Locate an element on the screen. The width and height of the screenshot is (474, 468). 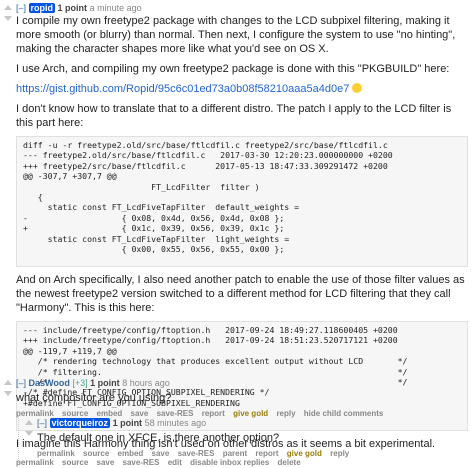
comment-tagline: [–] DasWood [+3] 1 point 8 hours ago is located at coordinates (242, 383).